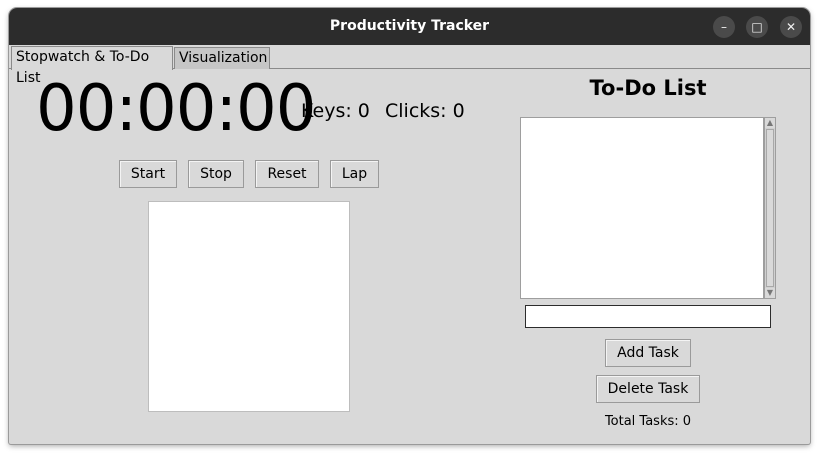  I want to click on window-title: Productivity Tracker, so click(409, 26).